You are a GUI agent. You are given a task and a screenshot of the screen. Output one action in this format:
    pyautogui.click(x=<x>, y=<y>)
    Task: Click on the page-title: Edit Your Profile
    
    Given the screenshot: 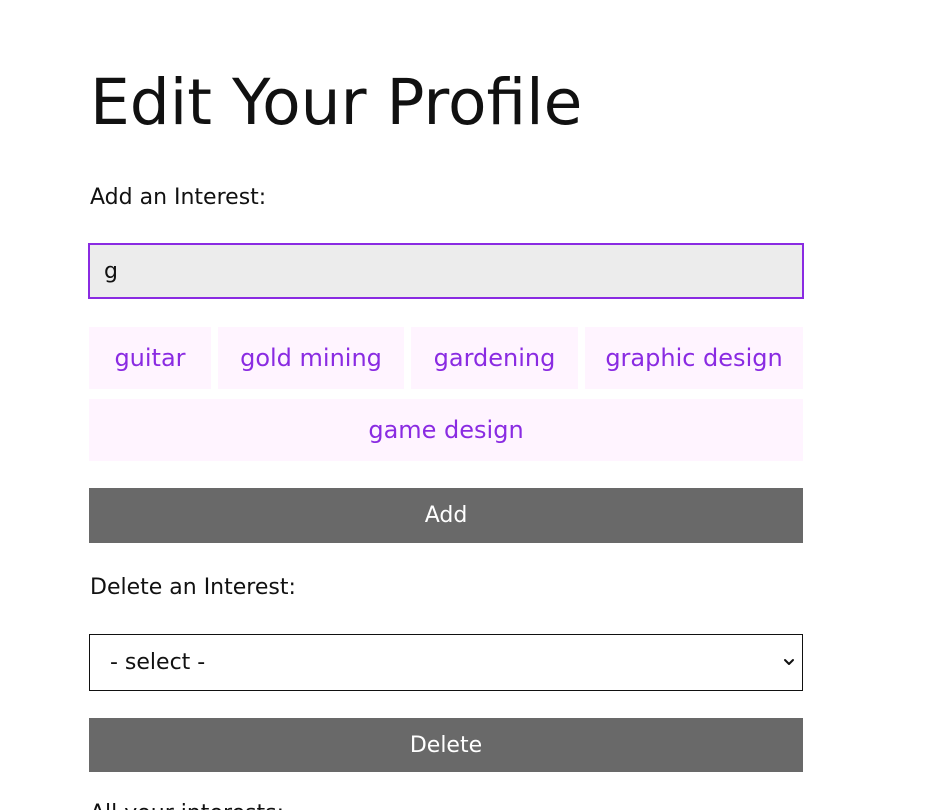 What is the action you would take?
    pyautogui.click(x=336, y=102)
    